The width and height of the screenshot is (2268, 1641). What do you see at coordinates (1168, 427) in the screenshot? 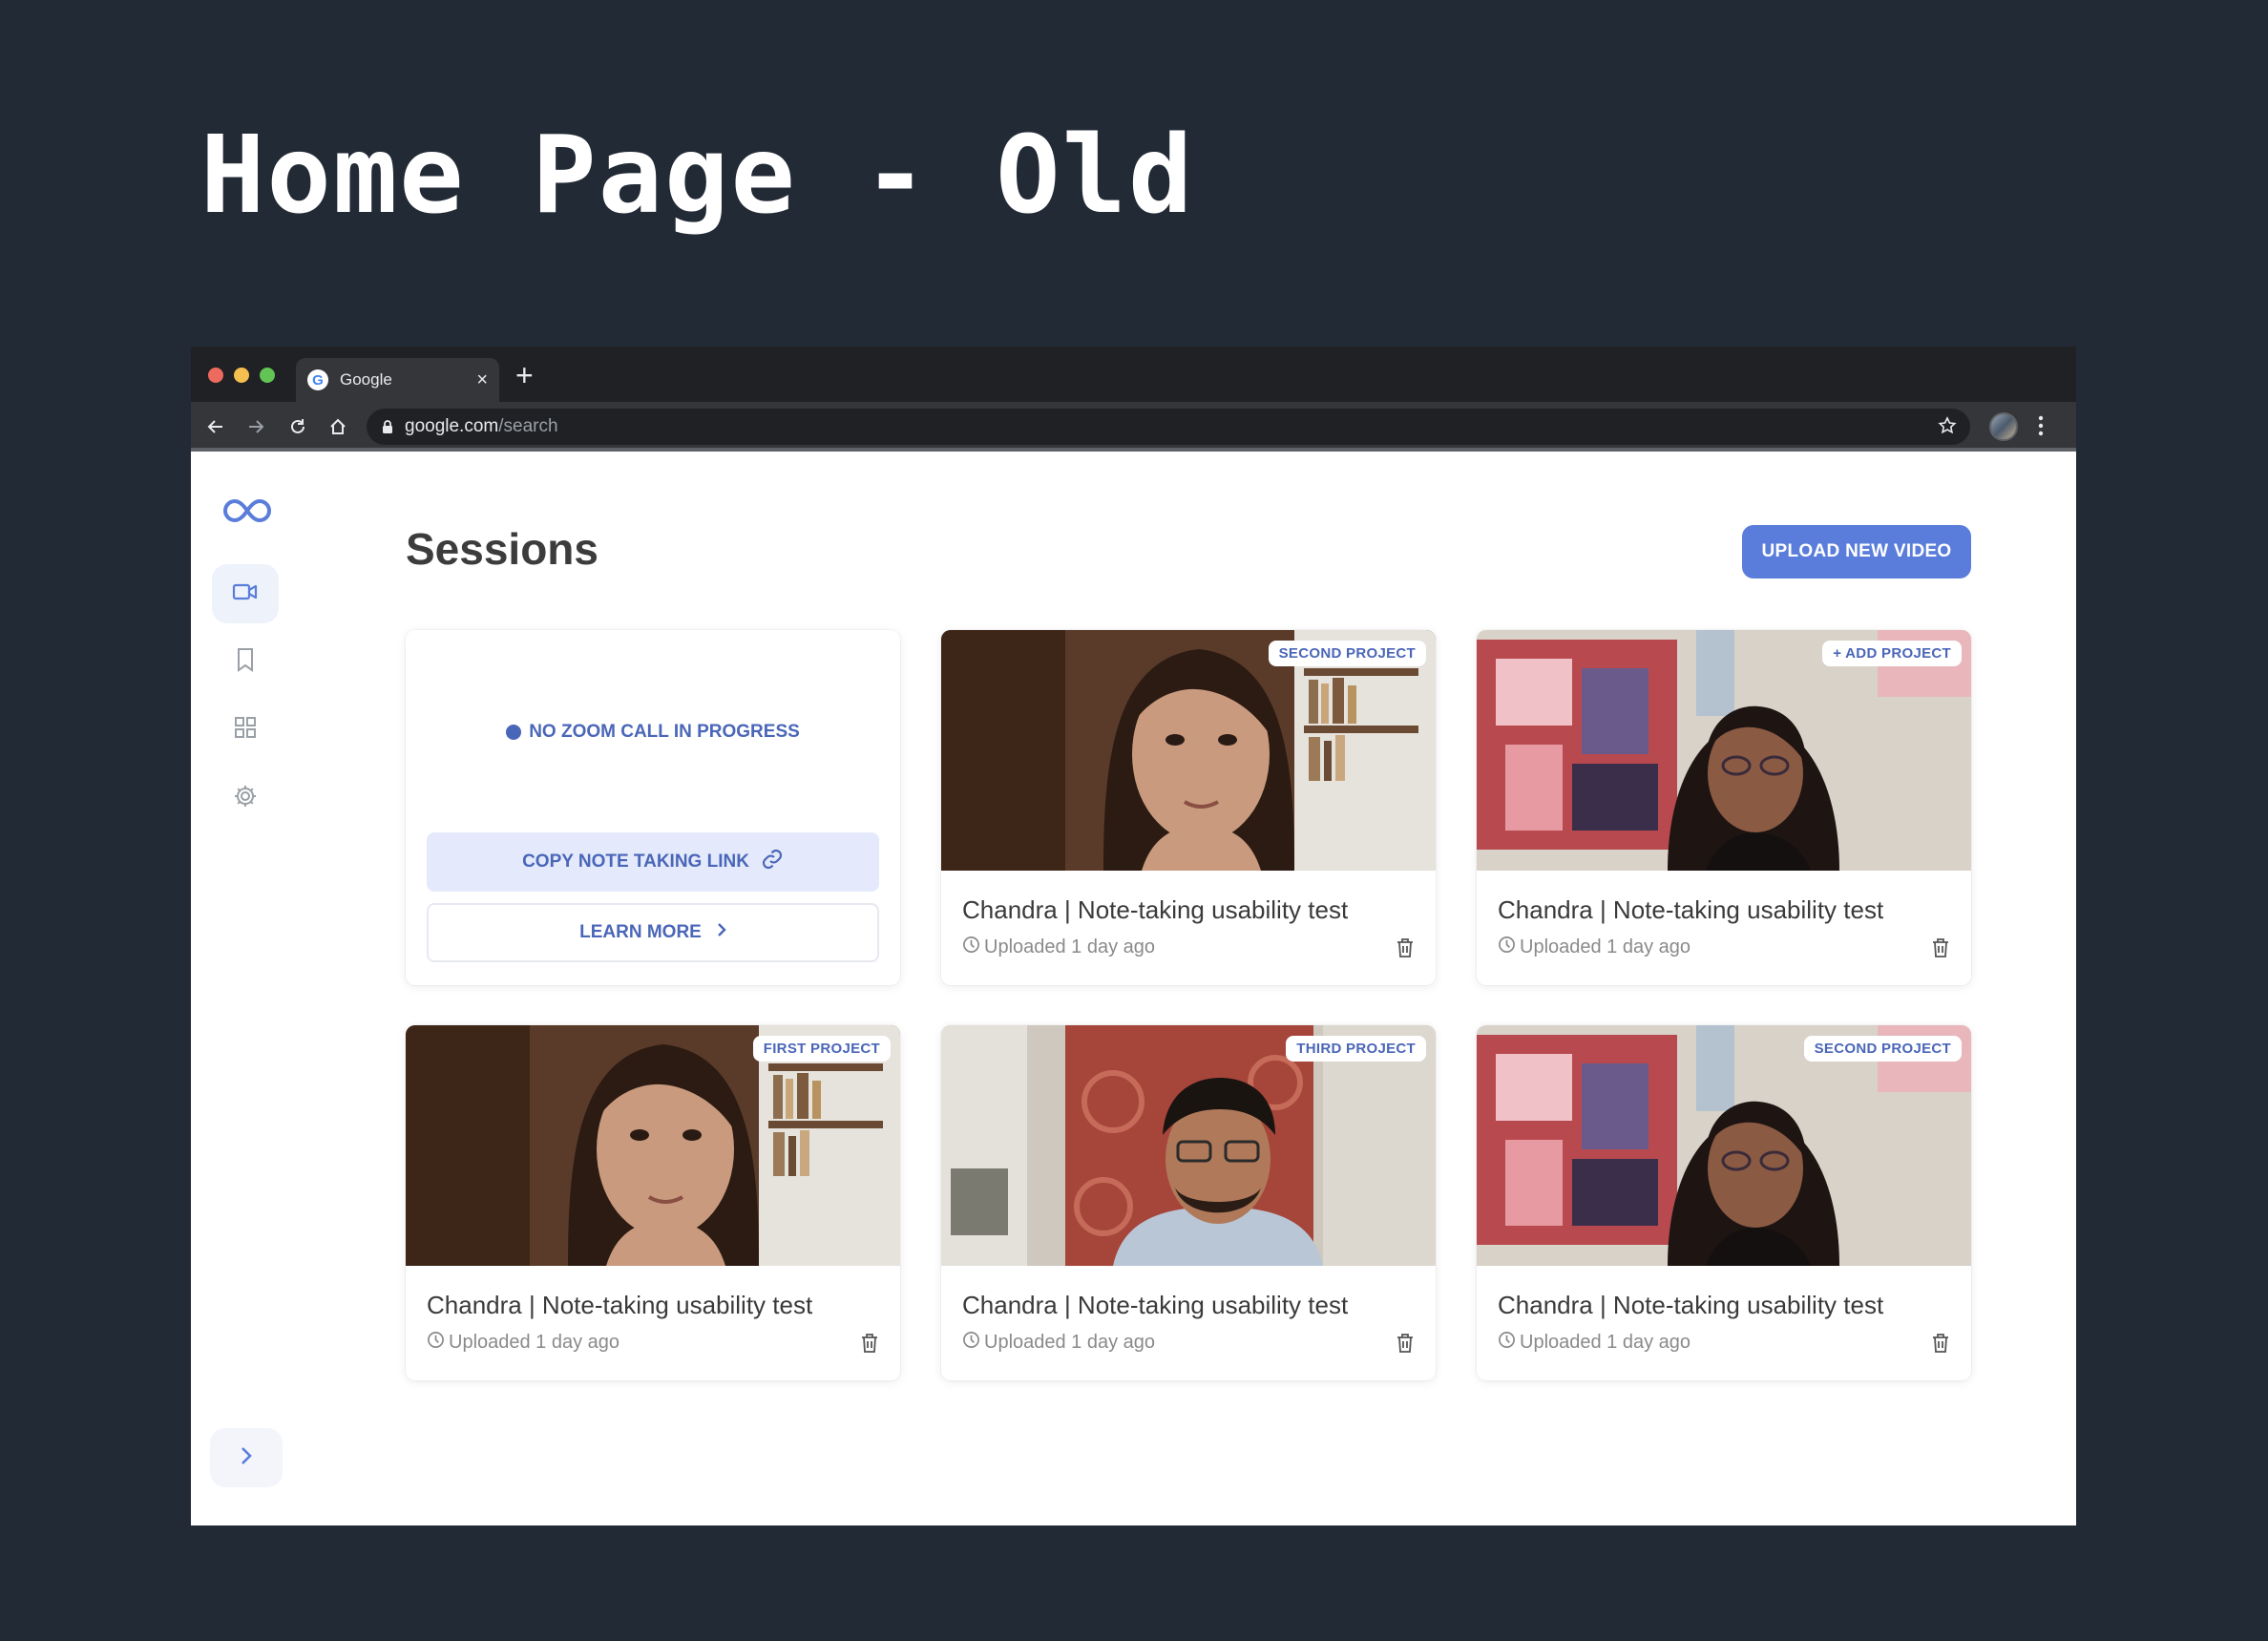
I see `address-bar: google.com/search` at bounding box center [1168, 427].